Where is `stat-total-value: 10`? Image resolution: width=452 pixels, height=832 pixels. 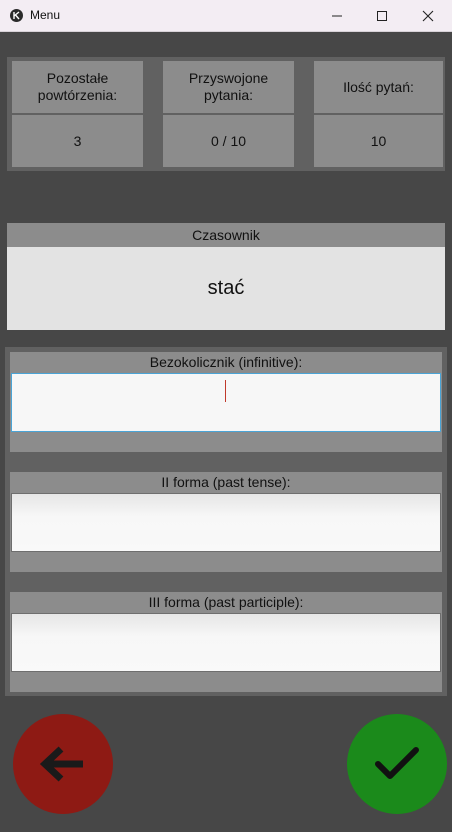 stat-total-value: 10 is located at coordinates (378, 141).